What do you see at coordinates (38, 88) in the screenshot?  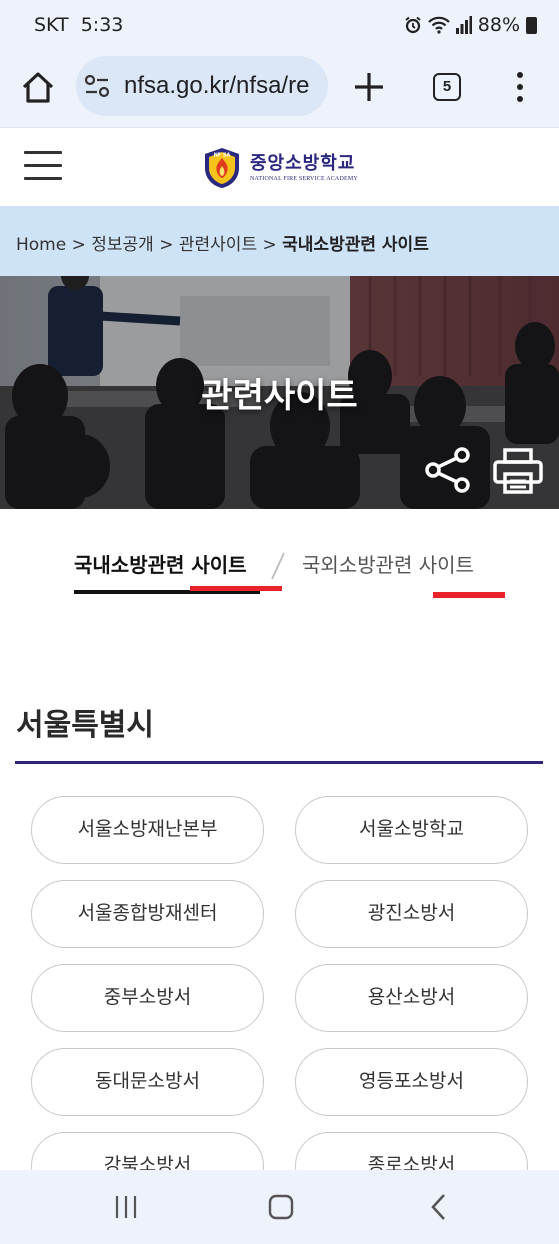 I see `home-icon` at bounding box center [38, 88].